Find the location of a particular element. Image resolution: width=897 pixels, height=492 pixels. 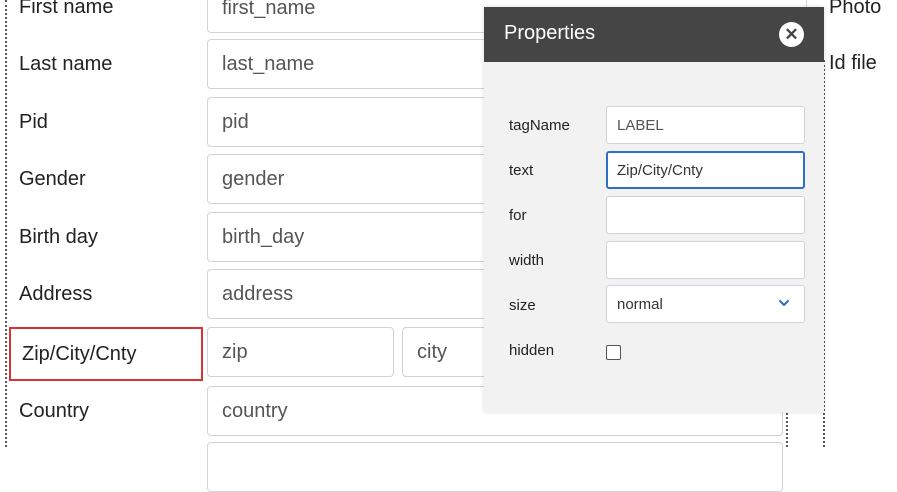

photo-label: Photo is located at coordinates (855, 9).